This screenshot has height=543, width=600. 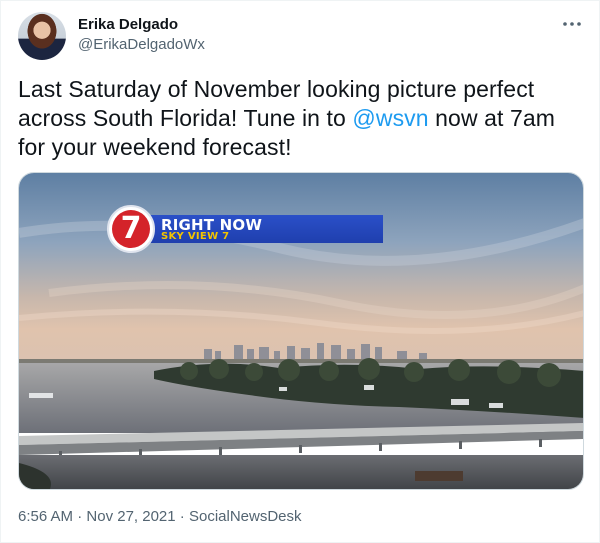 What do you see at coordinates (245, 516) in the screenshot?
I see `tweet-source: SocialNewsDesk` at bounding box center [245, 516].